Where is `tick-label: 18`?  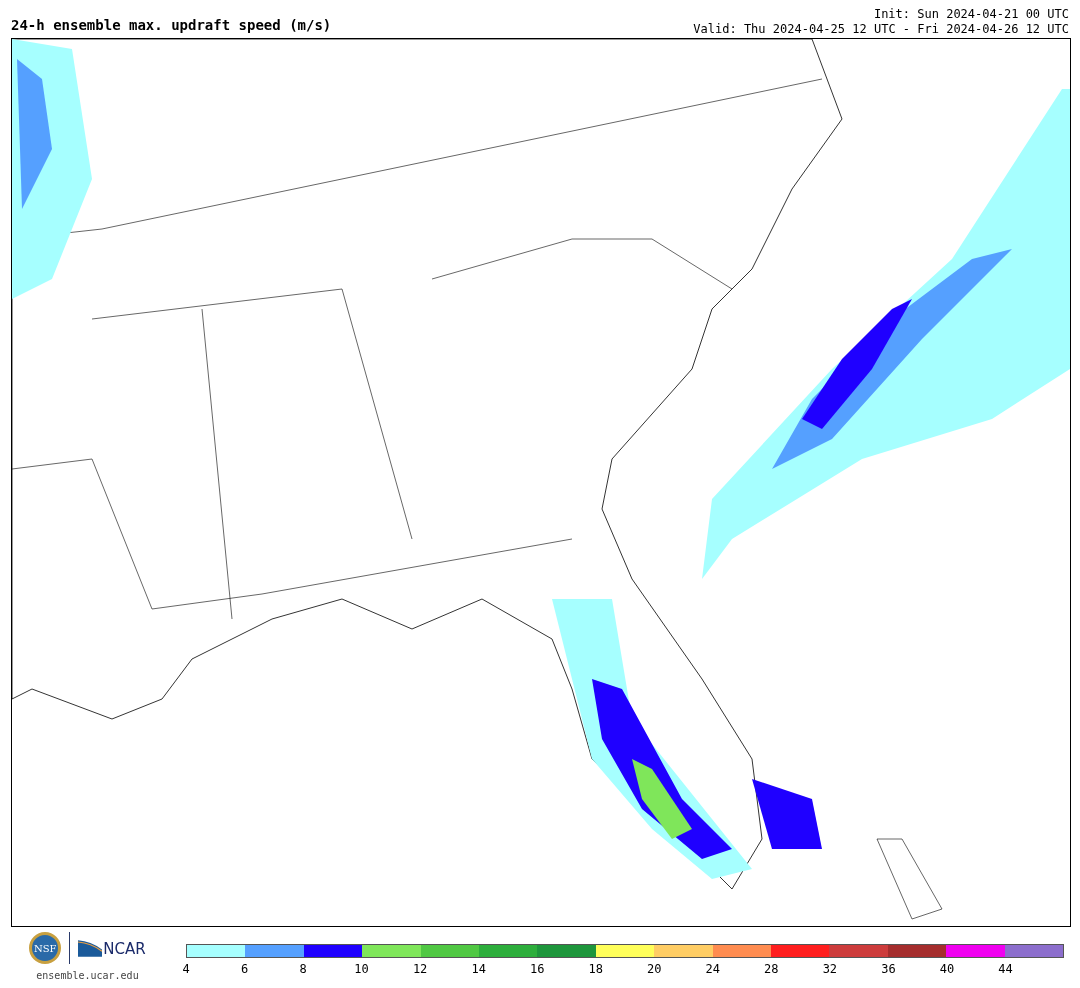
tick-label: 18 is located at coordinates (595, 969).